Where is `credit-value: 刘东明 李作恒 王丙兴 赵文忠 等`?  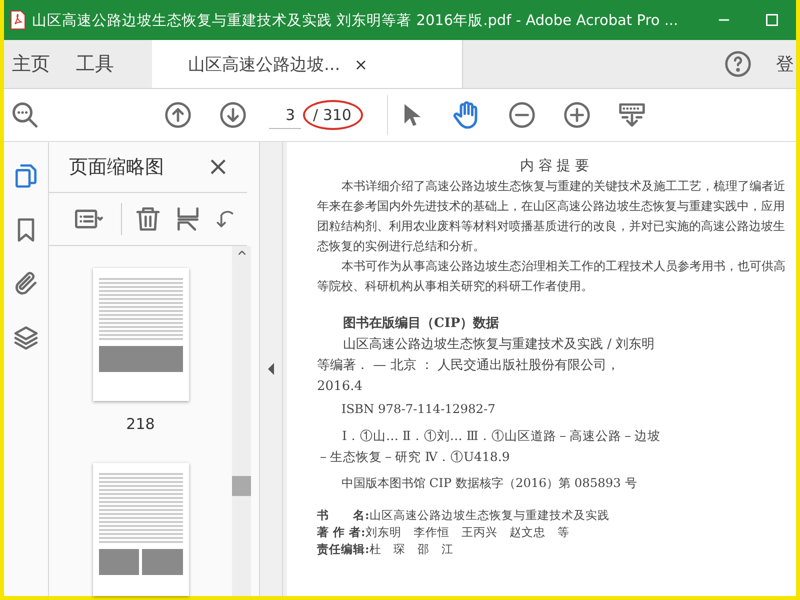 credit-value: 刘东明 李作恒 王丙兴 赵文忠 等 is located at coordinates (467, 532).